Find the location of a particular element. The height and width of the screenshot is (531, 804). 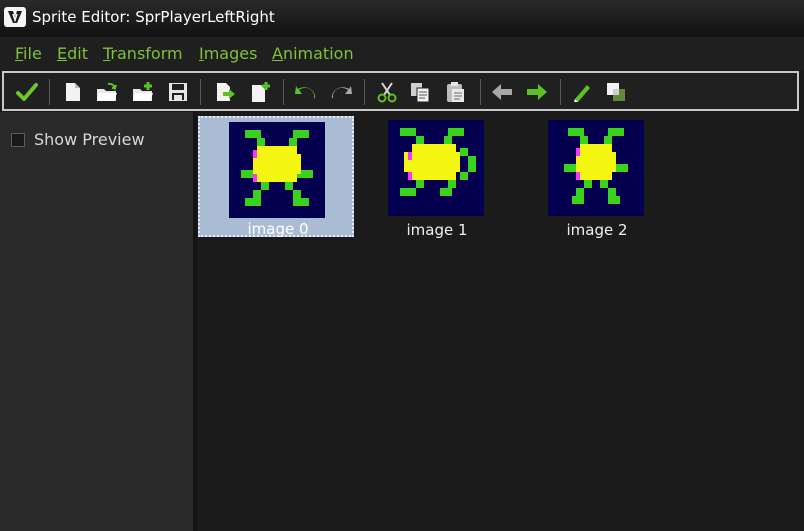

redo-icon is located at coordinates (342, 92).